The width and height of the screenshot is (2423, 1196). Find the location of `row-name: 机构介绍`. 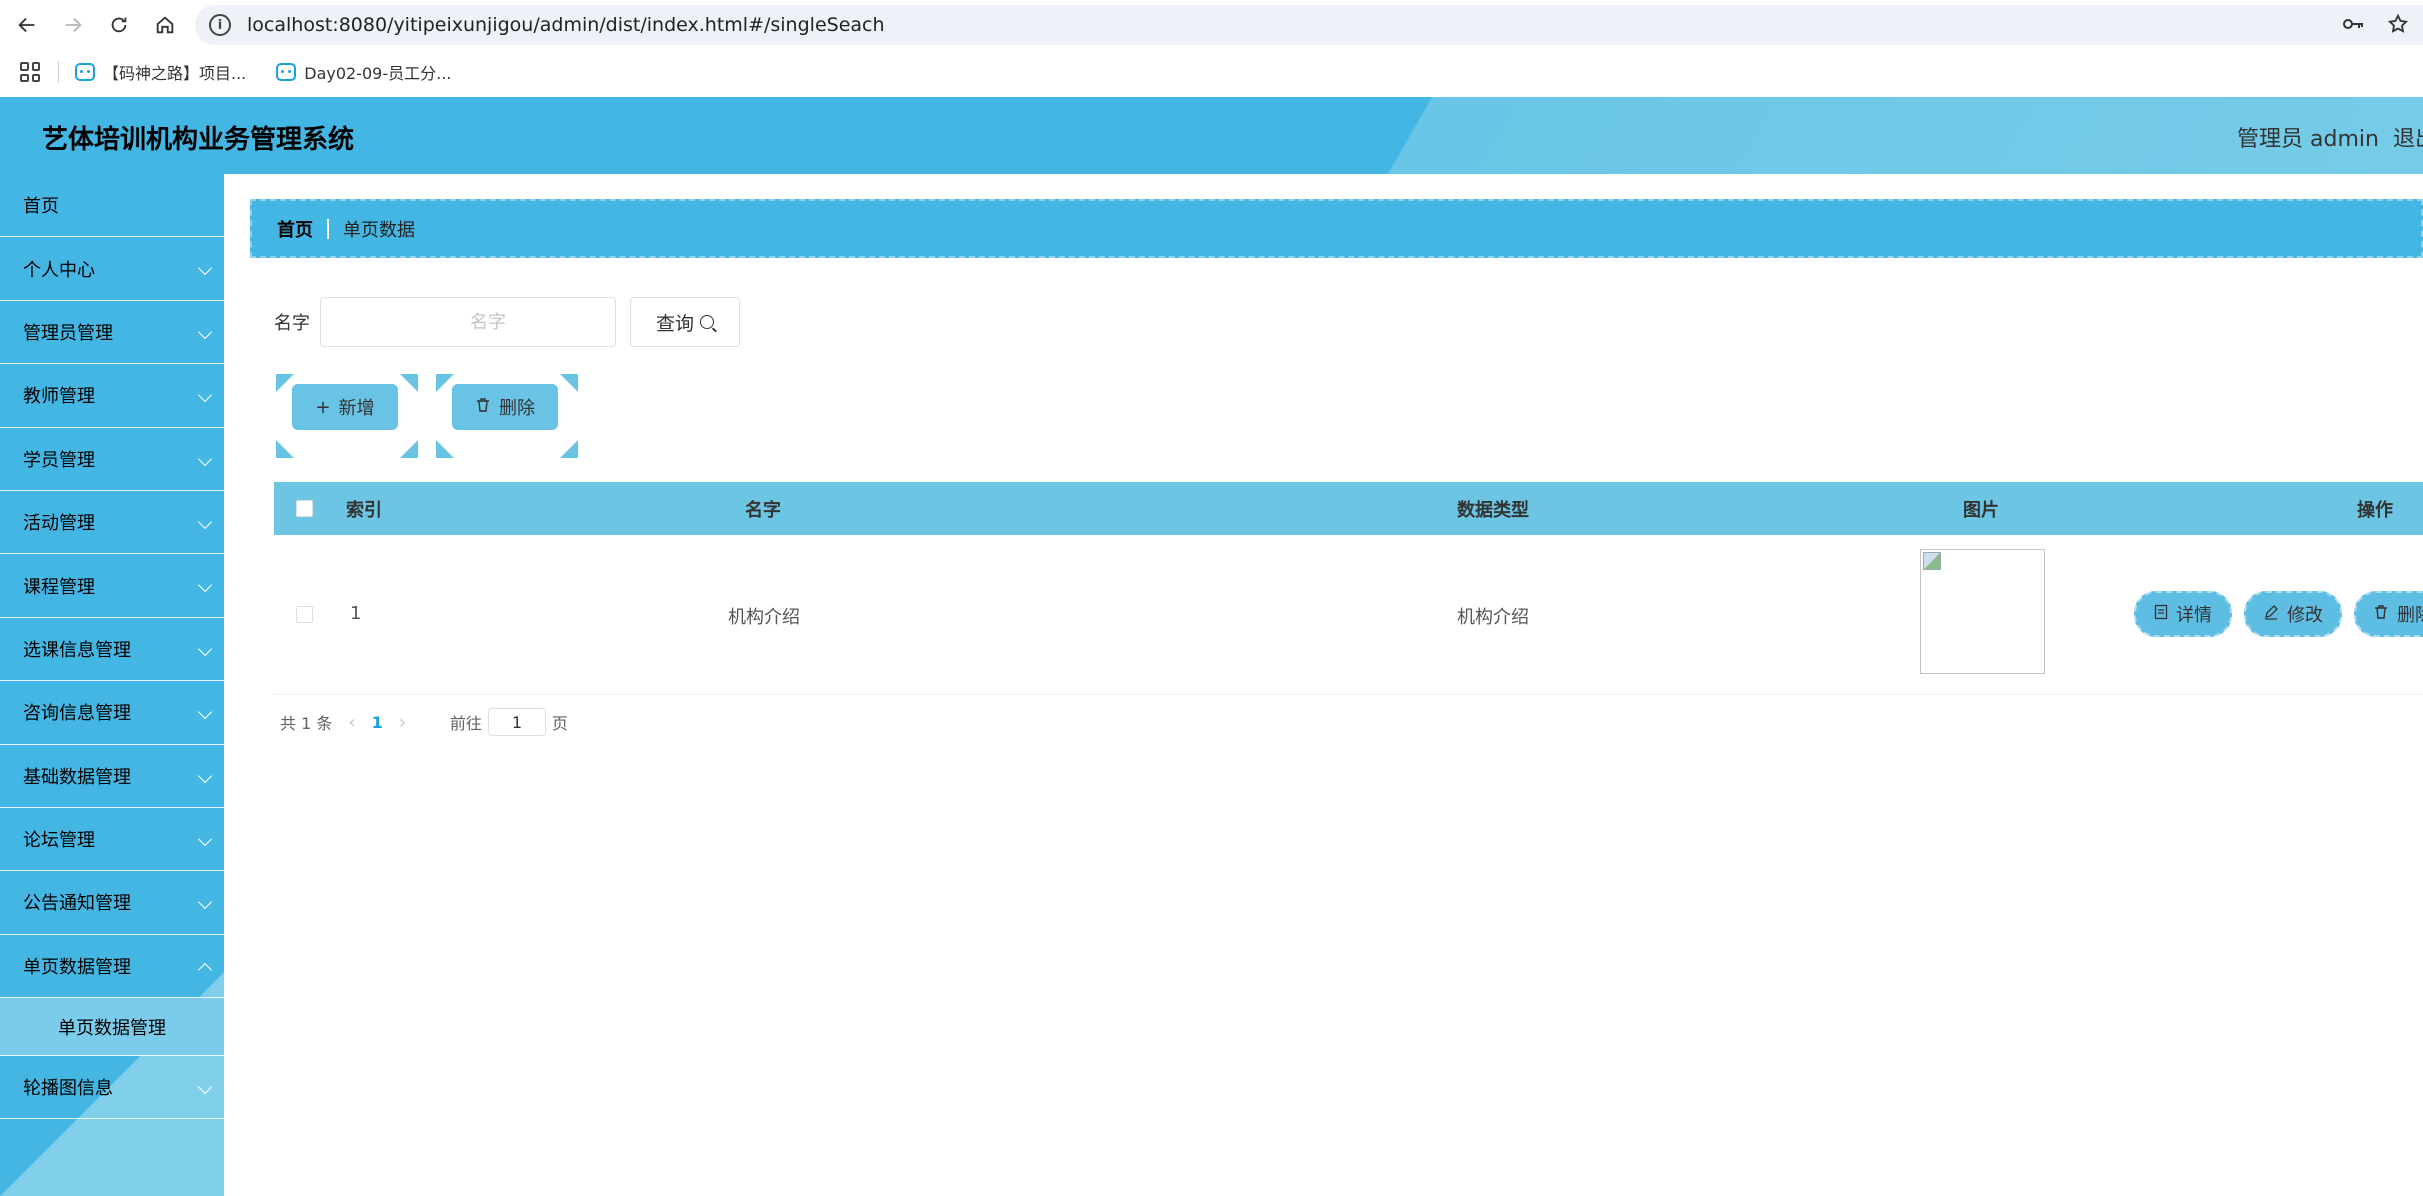

row-name: 机构介绍 is located at coordinates (764, 617).